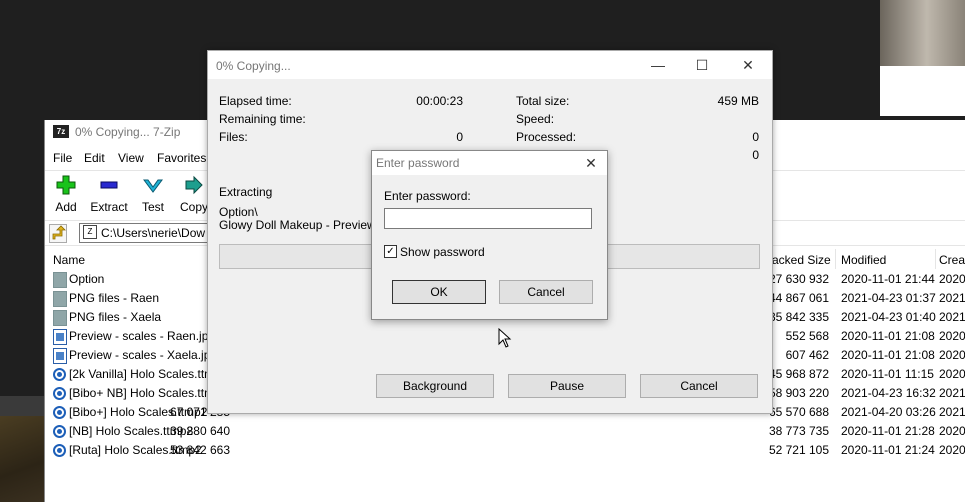 This screenshot has width=965, height=502. I want to click on column-packed-size: Packed Size, so click(797, 260).